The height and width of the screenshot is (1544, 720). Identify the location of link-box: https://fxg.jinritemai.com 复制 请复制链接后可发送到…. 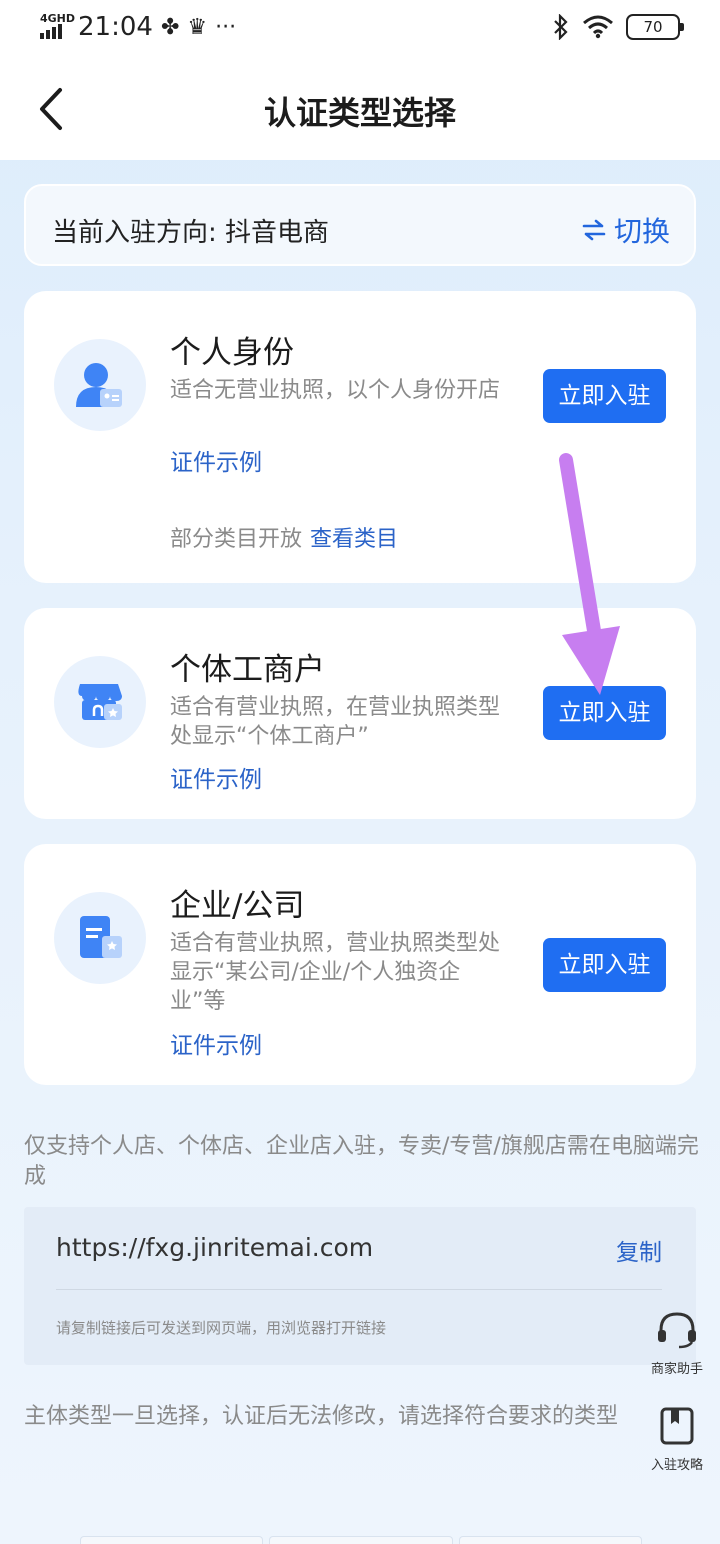
(360, 1286).